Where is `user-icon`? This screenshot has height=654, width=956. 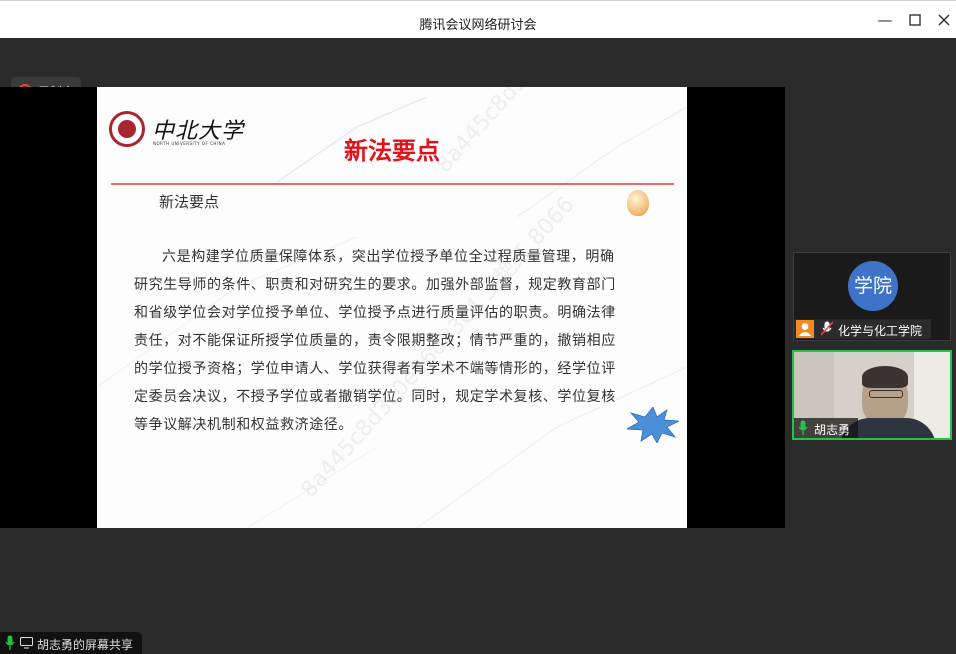
user-icon is located at coordinates (805, 329).